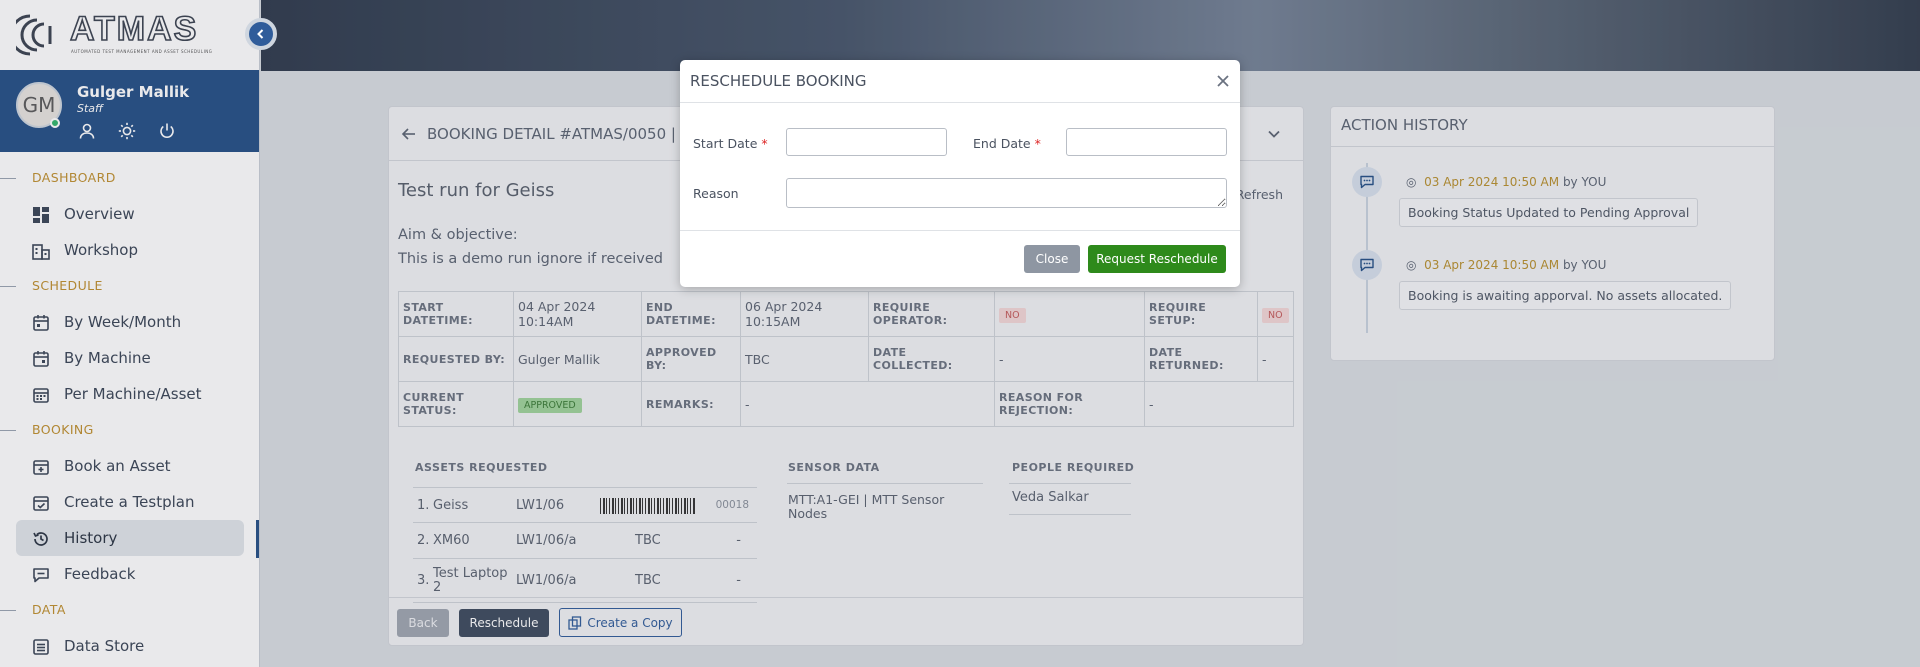 This screenshot has width=1920, height=667. Describe the element at coordinates (41, 575) in the screenshot. I see `feedback-chat-icon` at that location.